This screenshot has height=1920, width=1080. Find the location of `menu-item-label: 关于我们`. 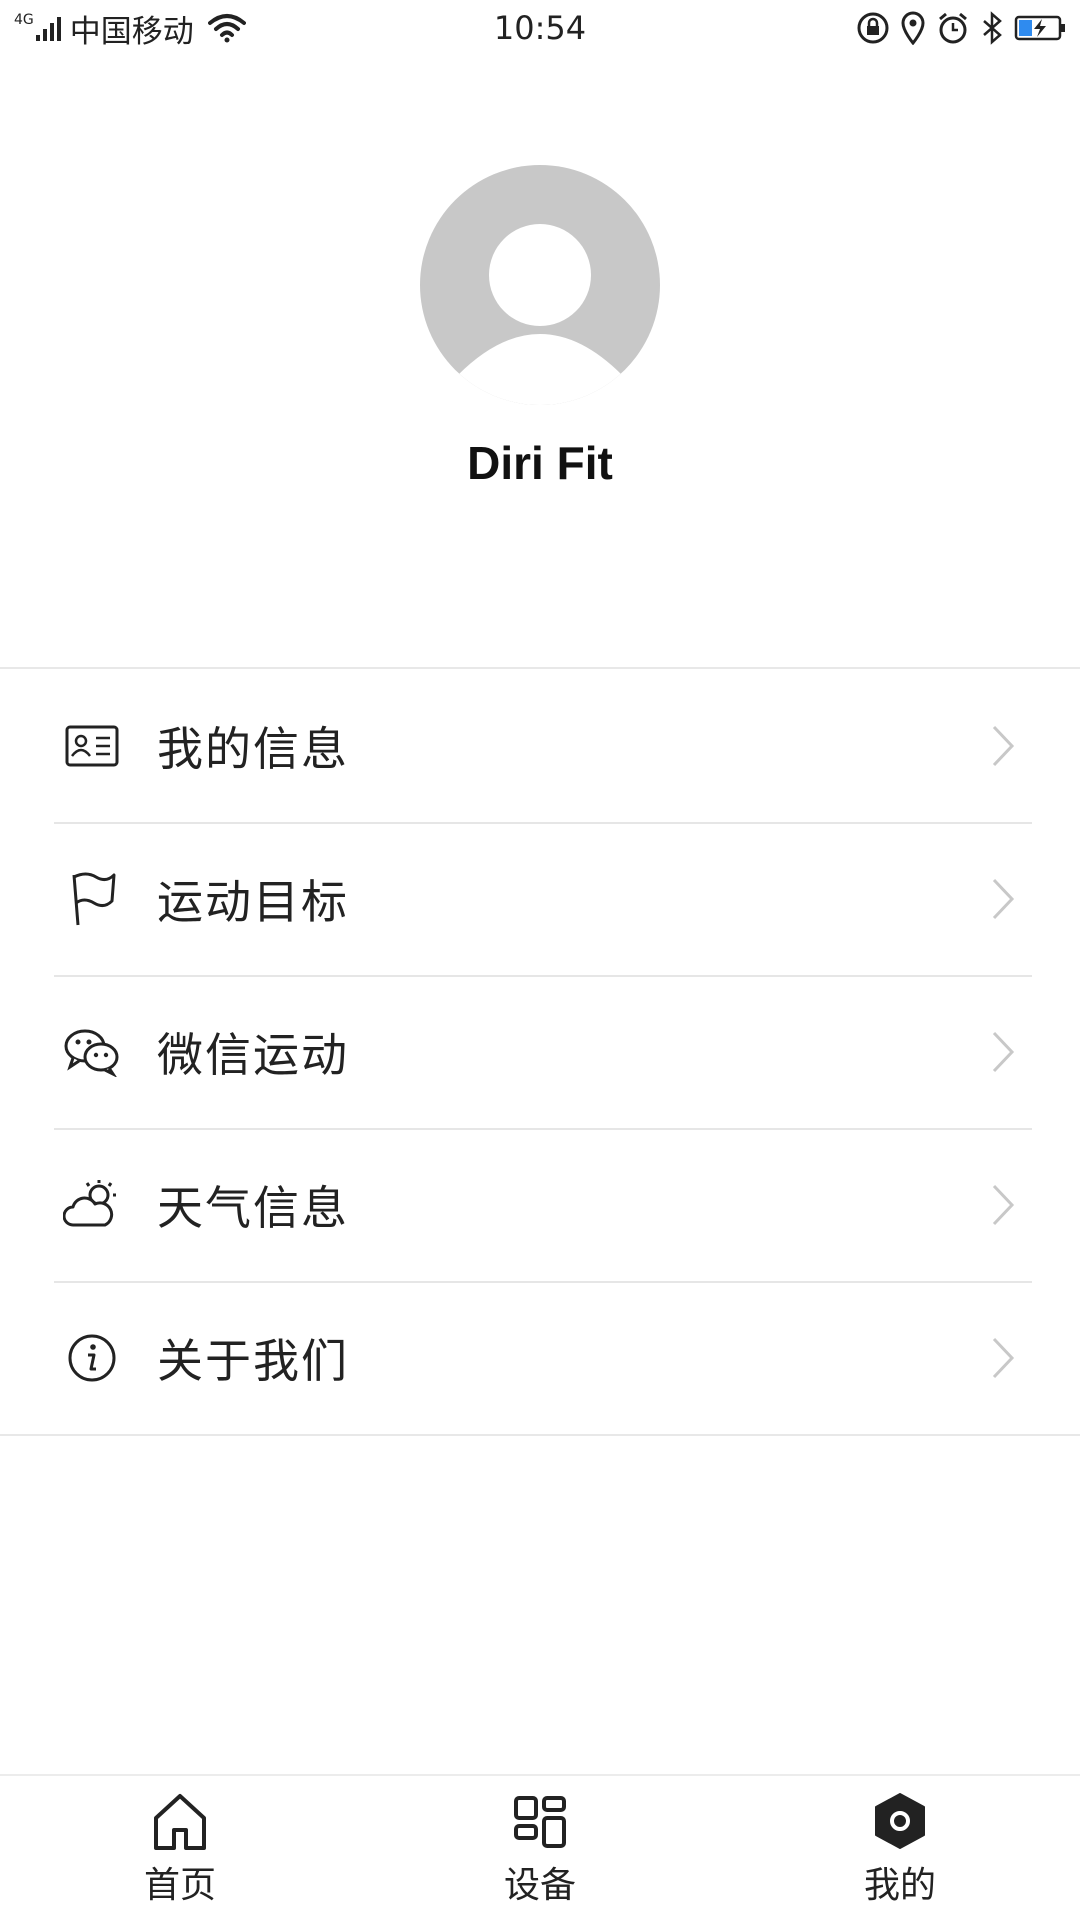

menu-item-label: 关于我们 is located at coordinates (253, 1360).